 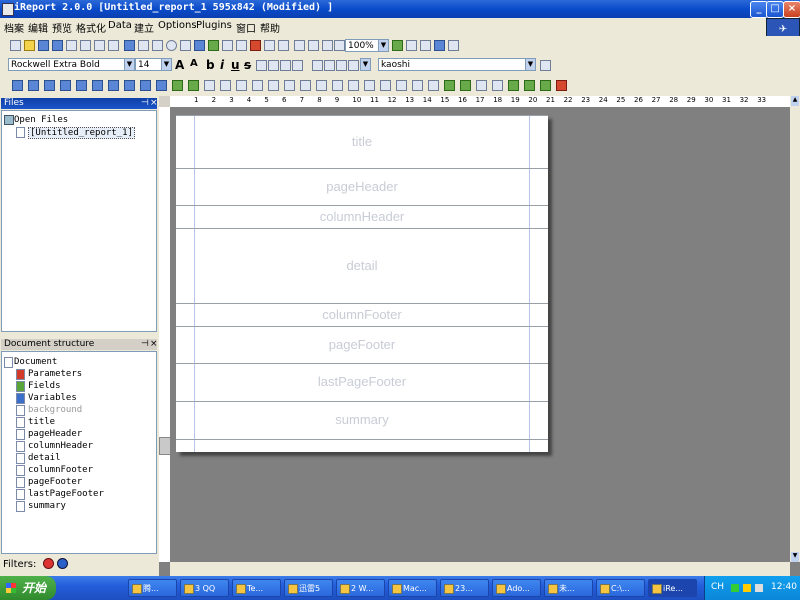 What do you see at coordinates (383, 45) in the screenshot?
I see `zoom-dropdown-icon: ▼` at bounding box center [383, 45].